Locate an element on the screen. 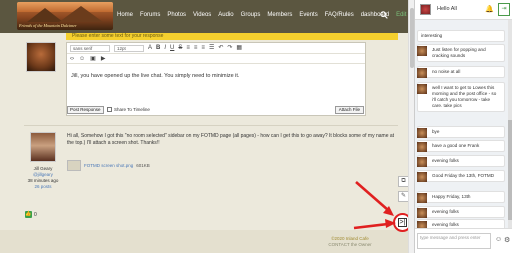 The width and height of the screenshot is (512, 253). comment-author-avatar is located at coordinates (43, 147).